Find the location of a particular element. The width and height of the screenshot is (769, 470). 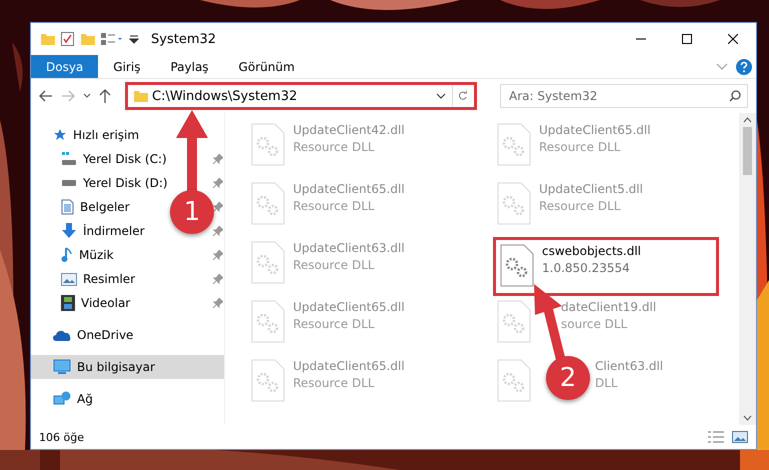

sidebar-item: Videolar is located at coordinates (105, 303).